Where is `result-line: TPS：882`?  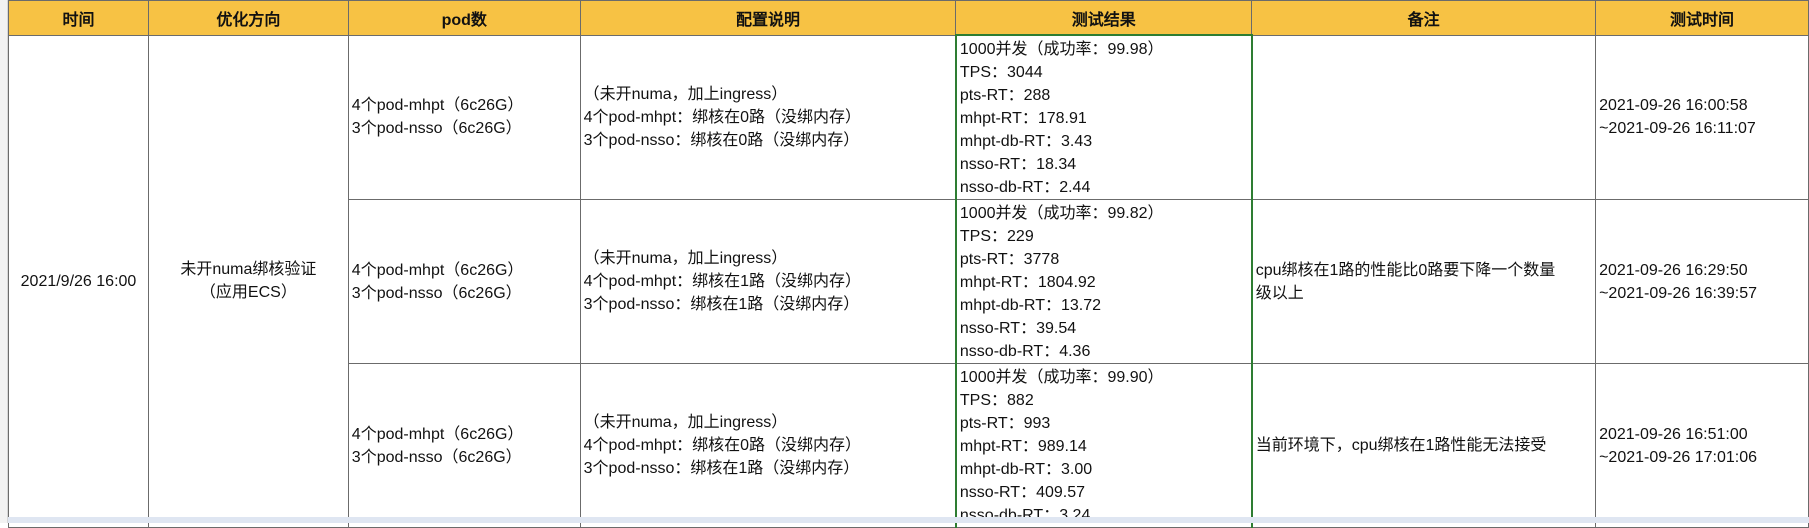
result-line: TPS：882 is located at coordinates (996, 400).